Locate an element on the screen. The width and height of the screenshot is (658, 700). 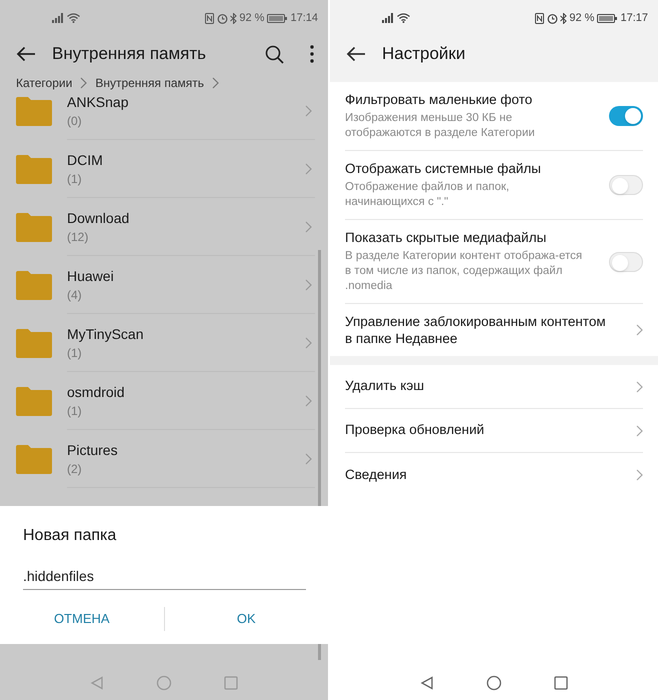
setting-title: Отображать системные файлы is located at coordinates (443, 168).